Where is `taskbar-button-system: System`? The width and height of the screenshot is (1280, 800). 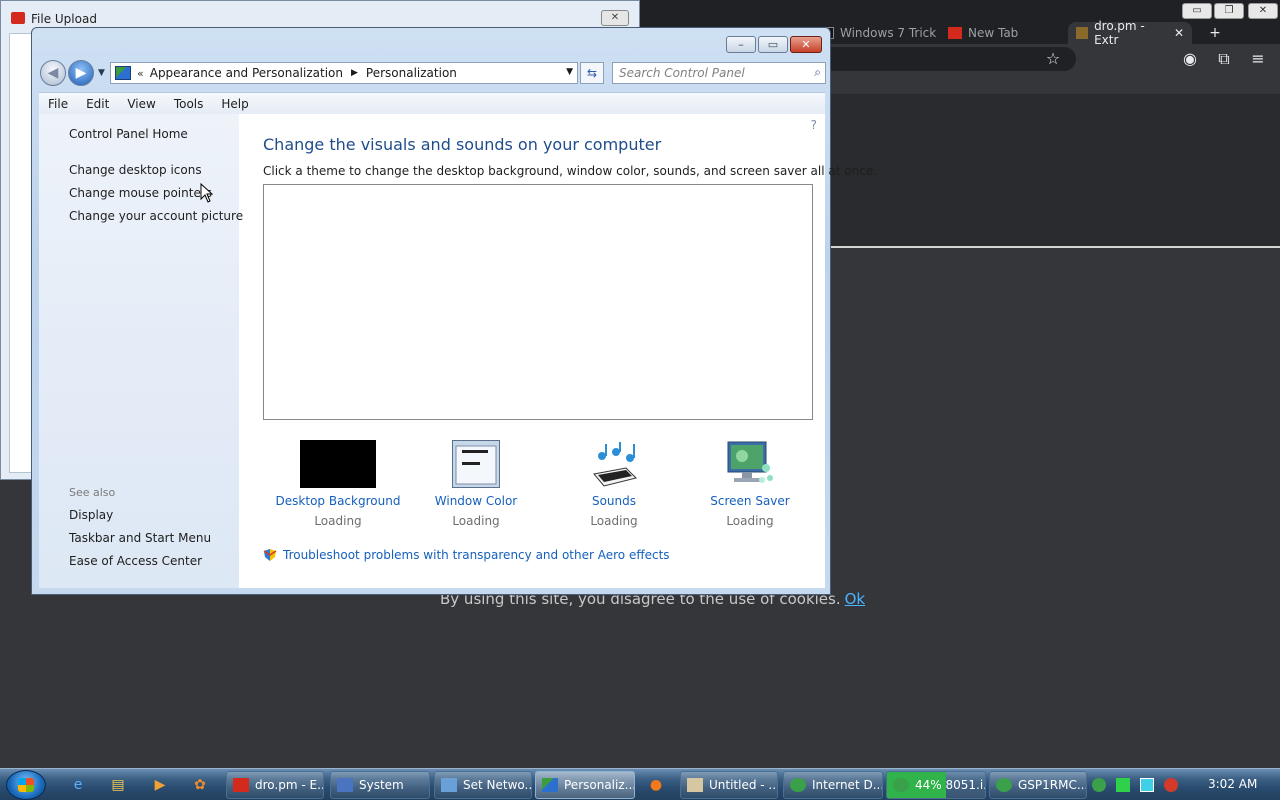 taskbar-button-system: System is located at coordinates (380, 785).